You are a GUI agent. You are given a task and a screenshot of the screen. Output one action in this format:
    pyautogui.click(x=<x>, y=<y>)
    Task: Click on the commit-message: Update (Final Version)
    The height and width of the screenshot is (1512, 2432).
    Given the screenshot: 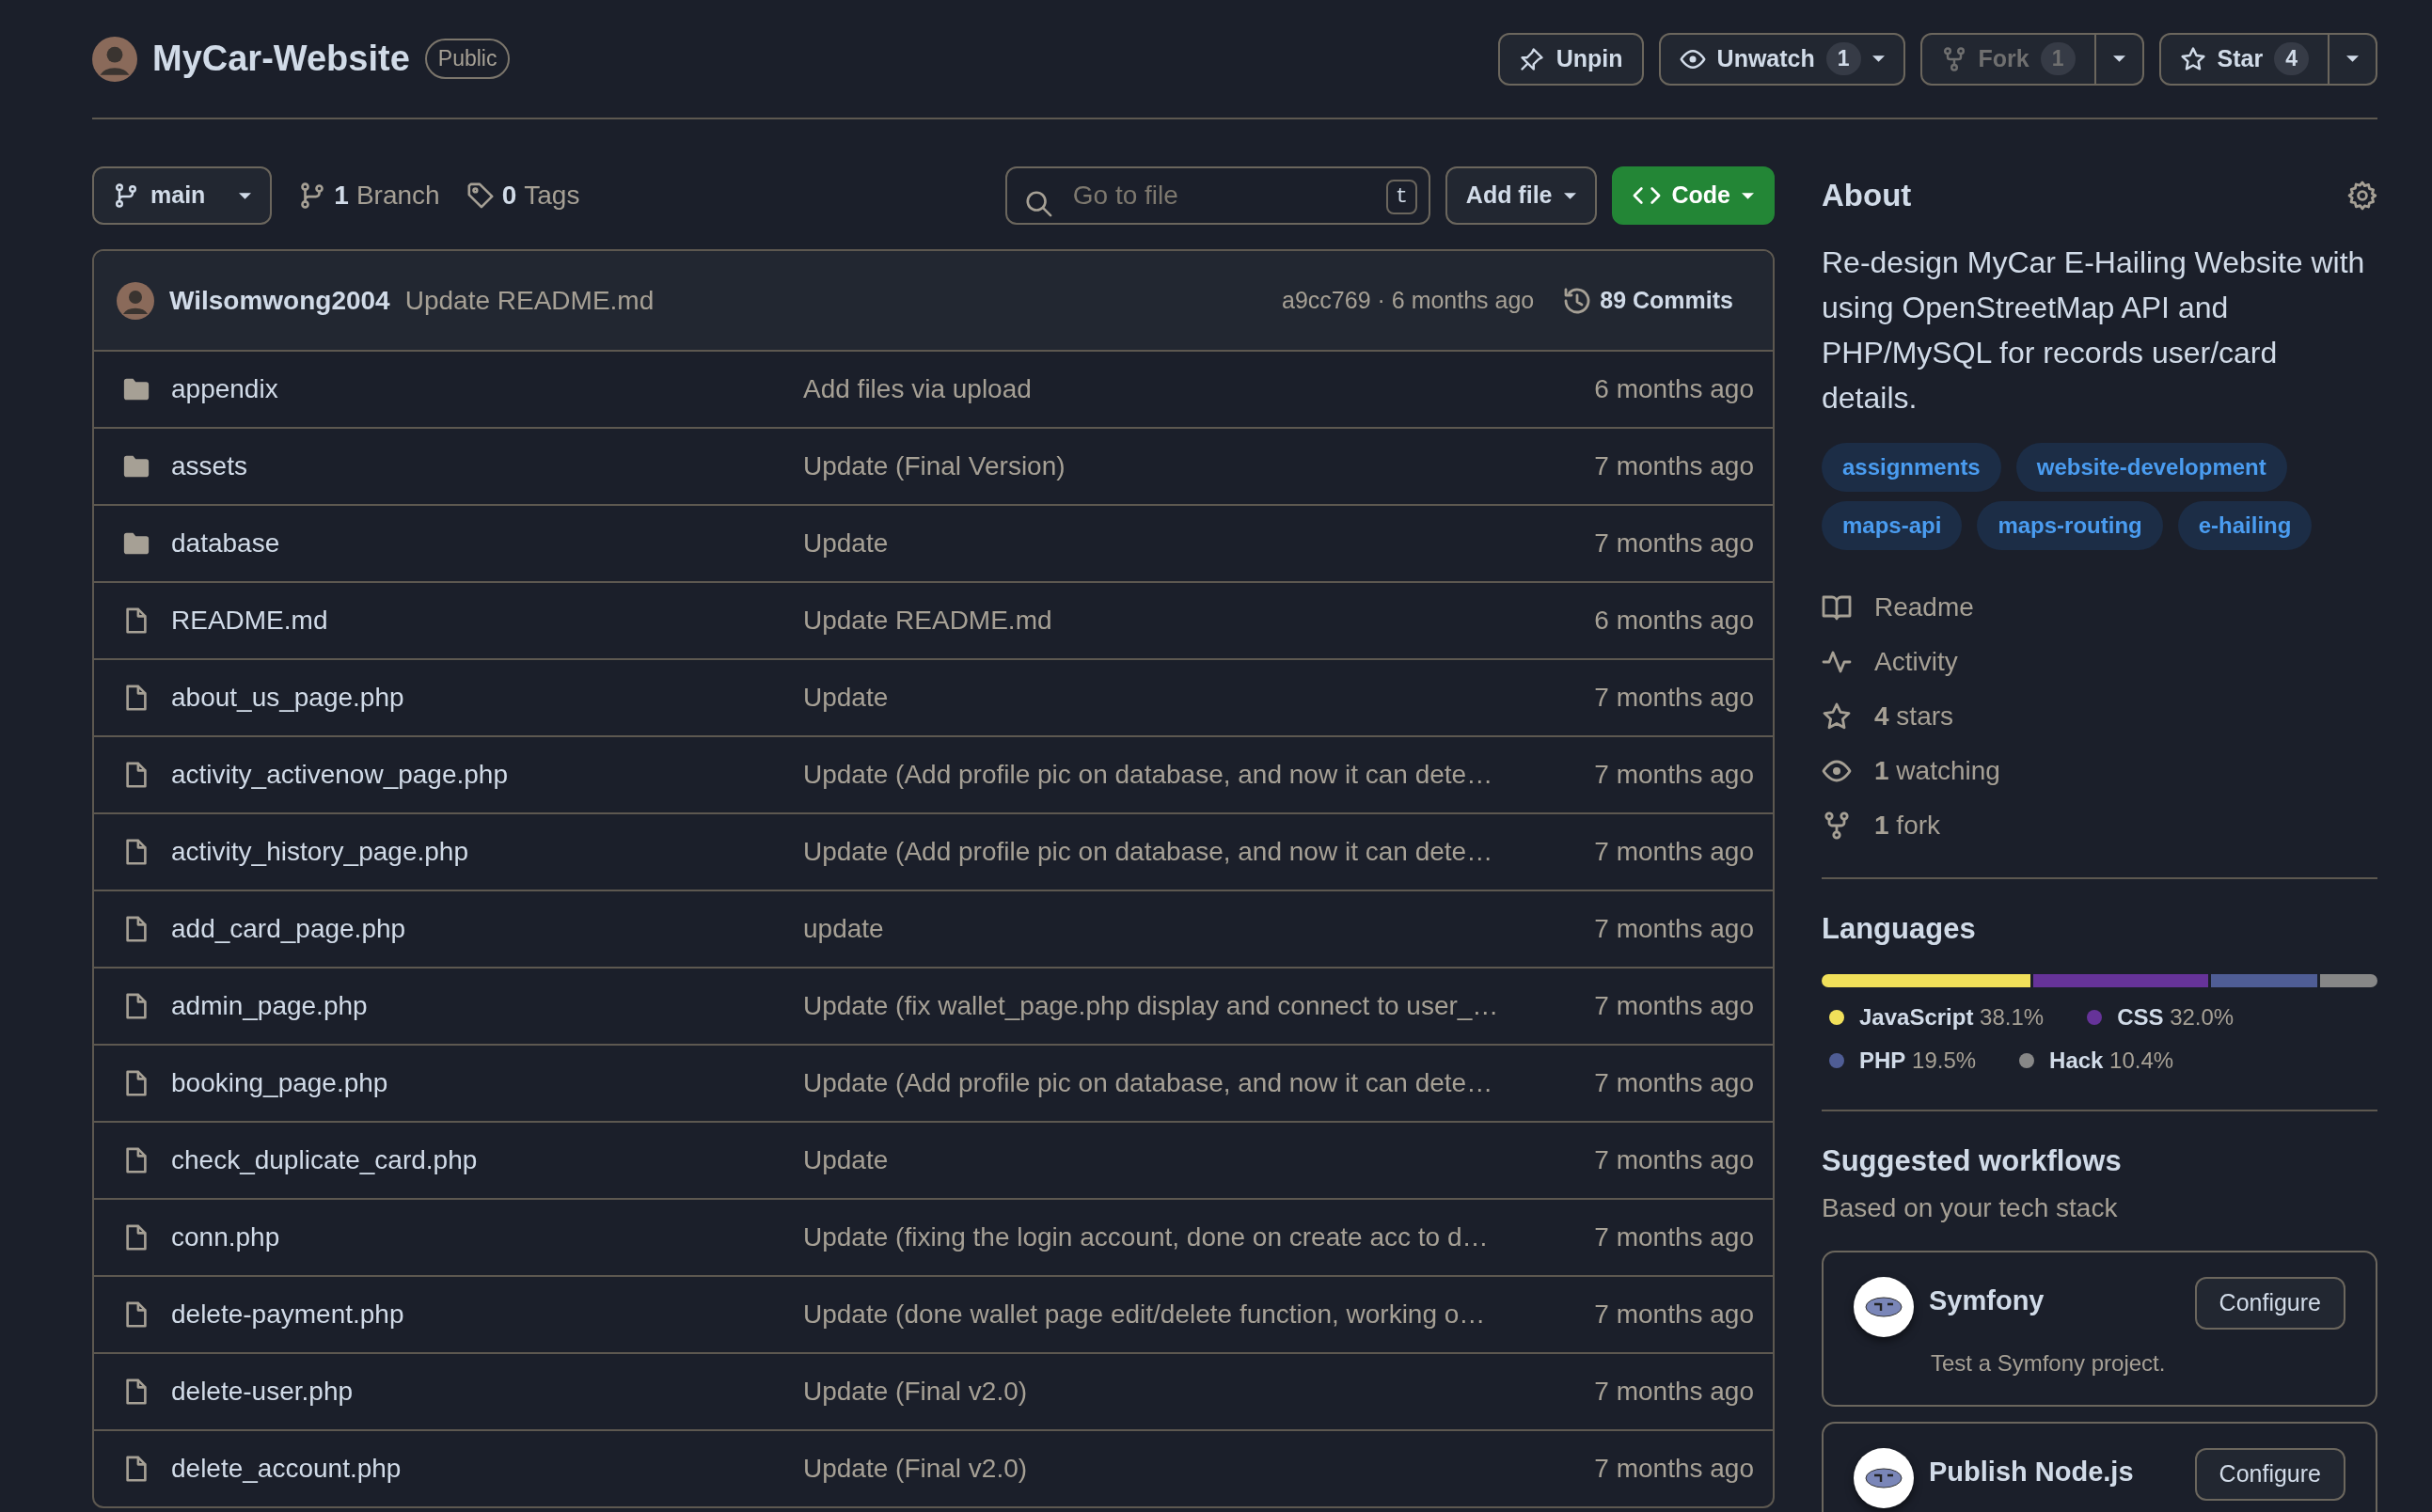 What is the action you would take?
    pyautogui.click(x=935, y=465)
    